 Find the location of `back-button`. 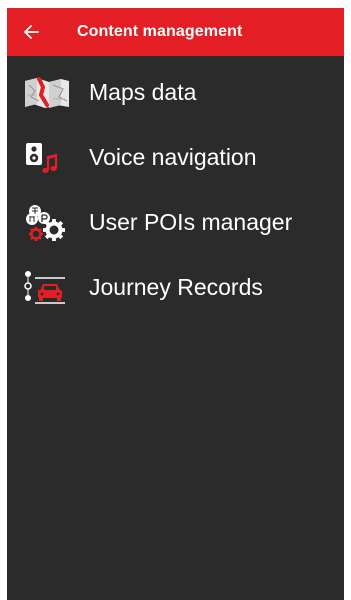

back-button is located at coordinates (31, 32).